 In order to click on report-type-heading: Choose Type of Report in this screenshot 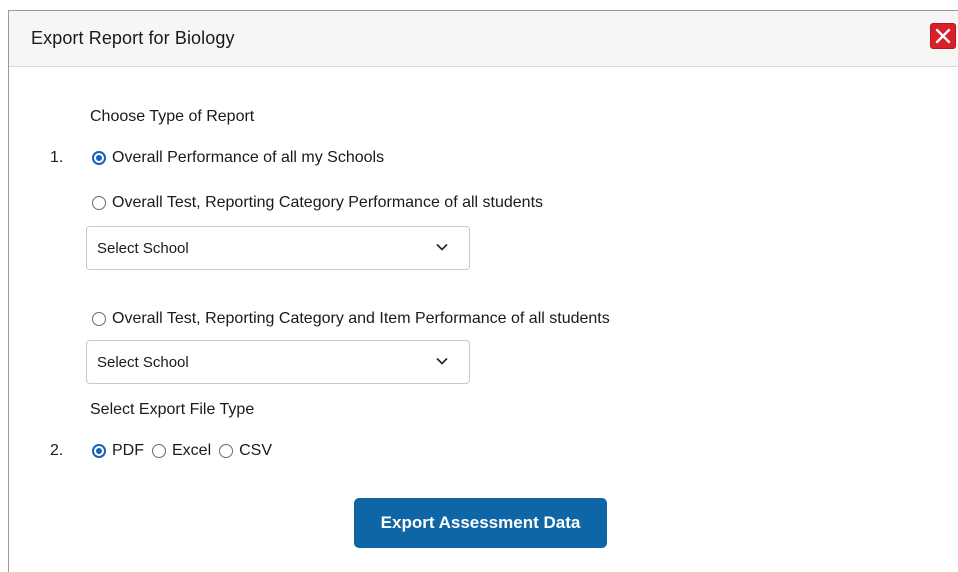, I will do `click(172, 116)`.